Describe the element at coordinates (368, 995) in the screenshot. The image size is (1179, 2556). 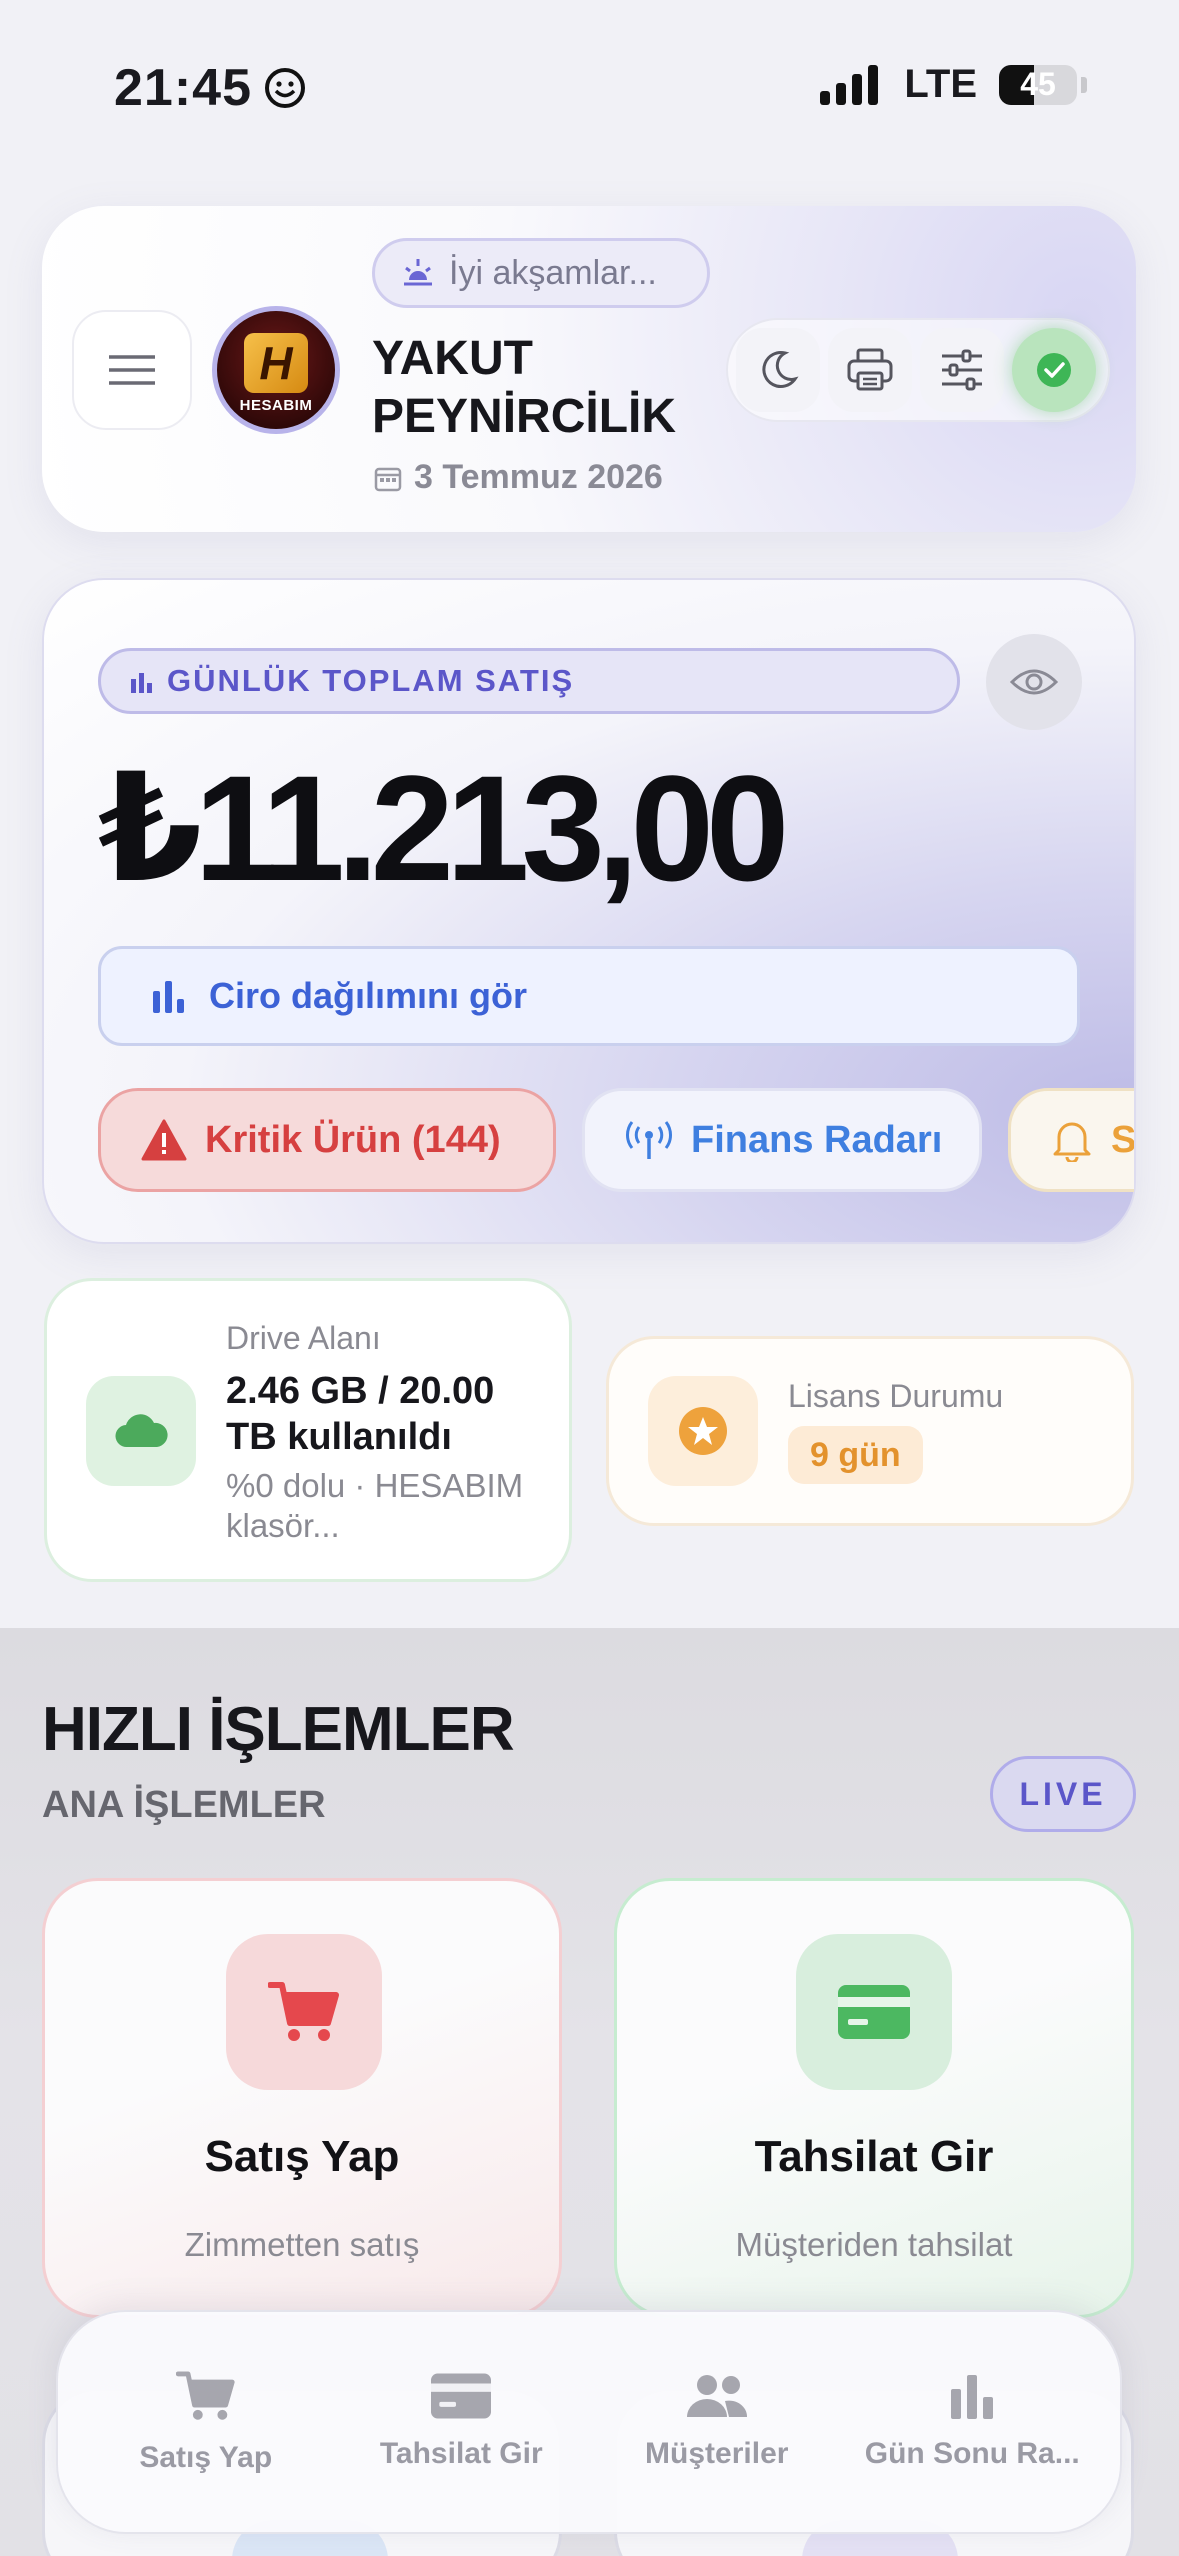
I see `revenue-breakdown-label: Ciro dağılımını gör` at that location.